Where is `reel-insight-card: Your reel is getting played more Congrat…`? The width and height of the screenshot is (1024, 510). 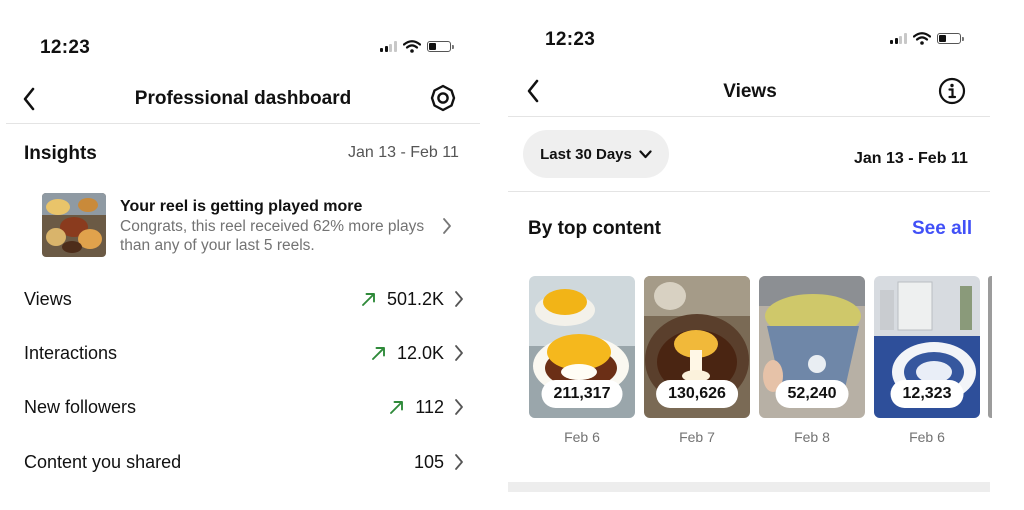 reel-insight-card: Your reel is getting played more Congrat… is located at coordinates (252, 226).